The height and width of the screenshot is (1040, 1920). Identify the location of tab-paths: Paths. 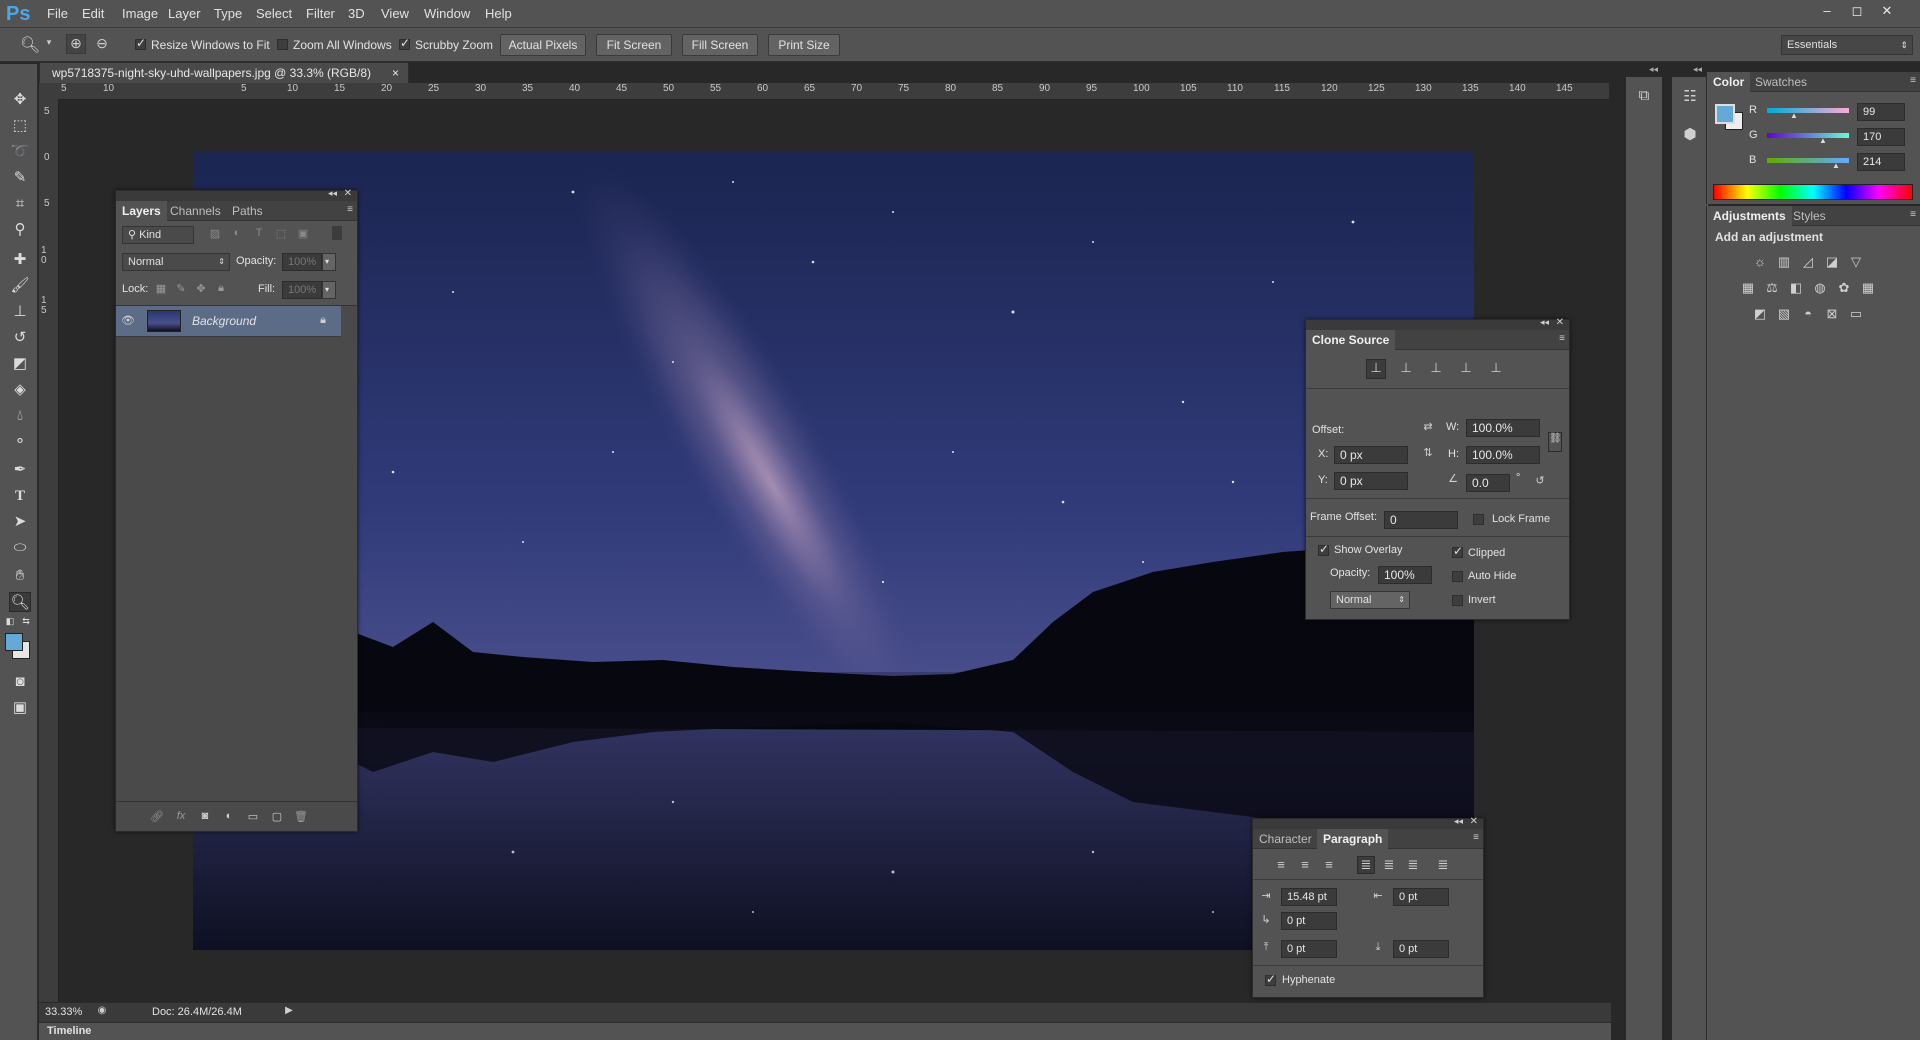
(247, 211).